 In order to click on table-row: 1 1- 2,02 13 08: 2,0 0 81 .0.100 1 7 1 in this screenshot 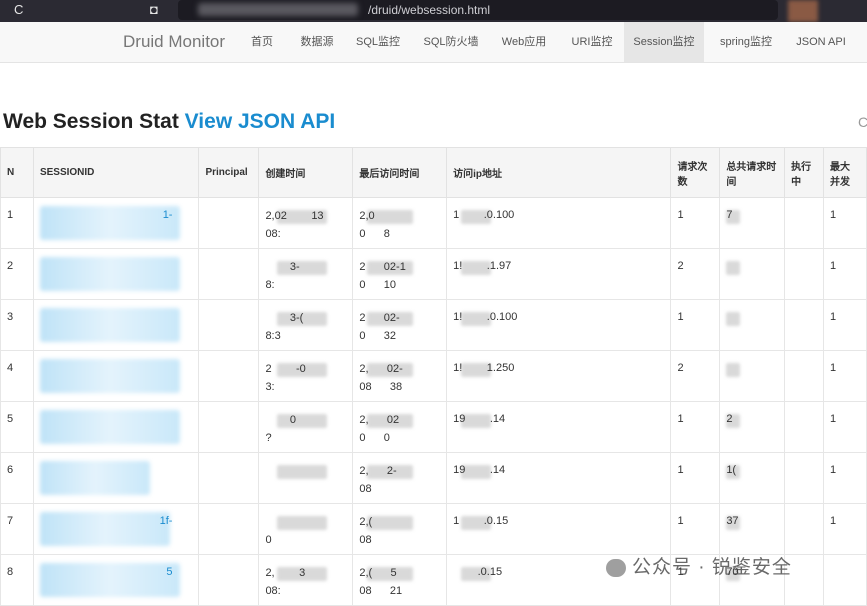, I will do `click(433, 223)`.